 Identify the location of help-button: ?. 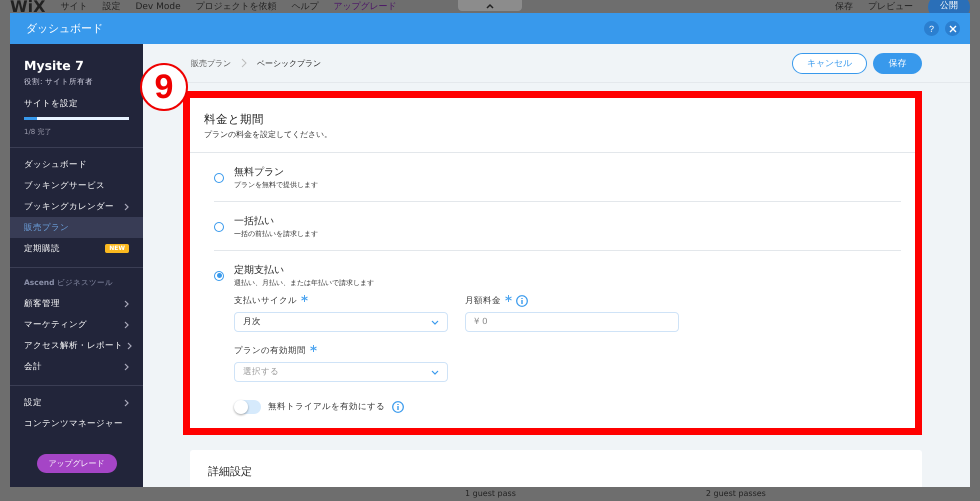
(931, 28).